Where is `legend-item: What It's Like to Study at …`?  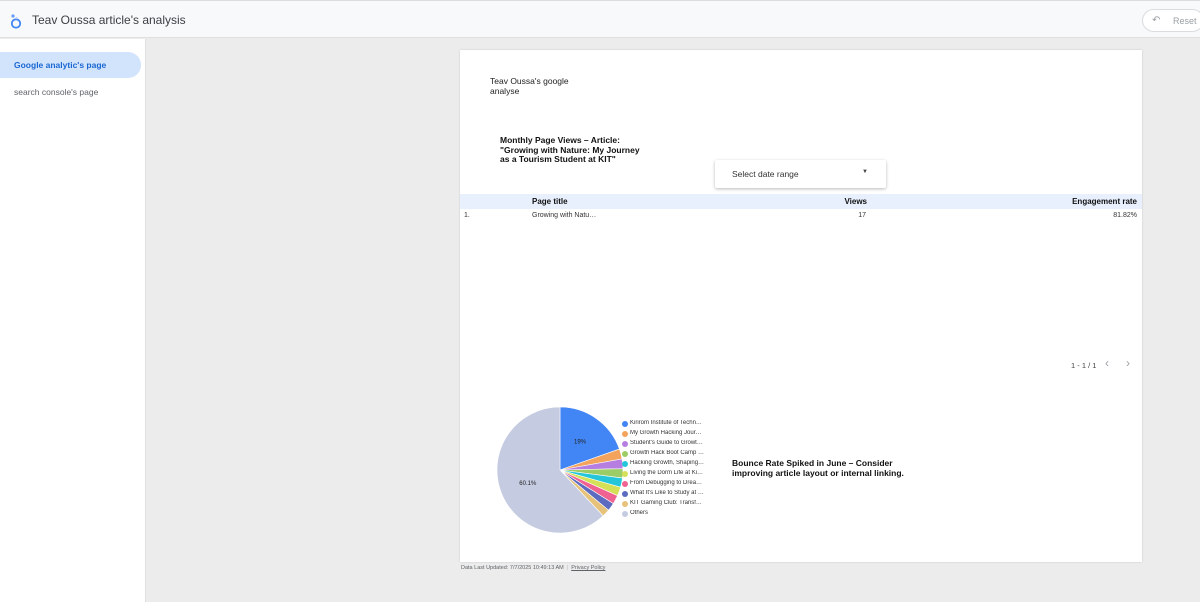 legend-item: What It's Like to Study at … is located at coordinates (669, 495).